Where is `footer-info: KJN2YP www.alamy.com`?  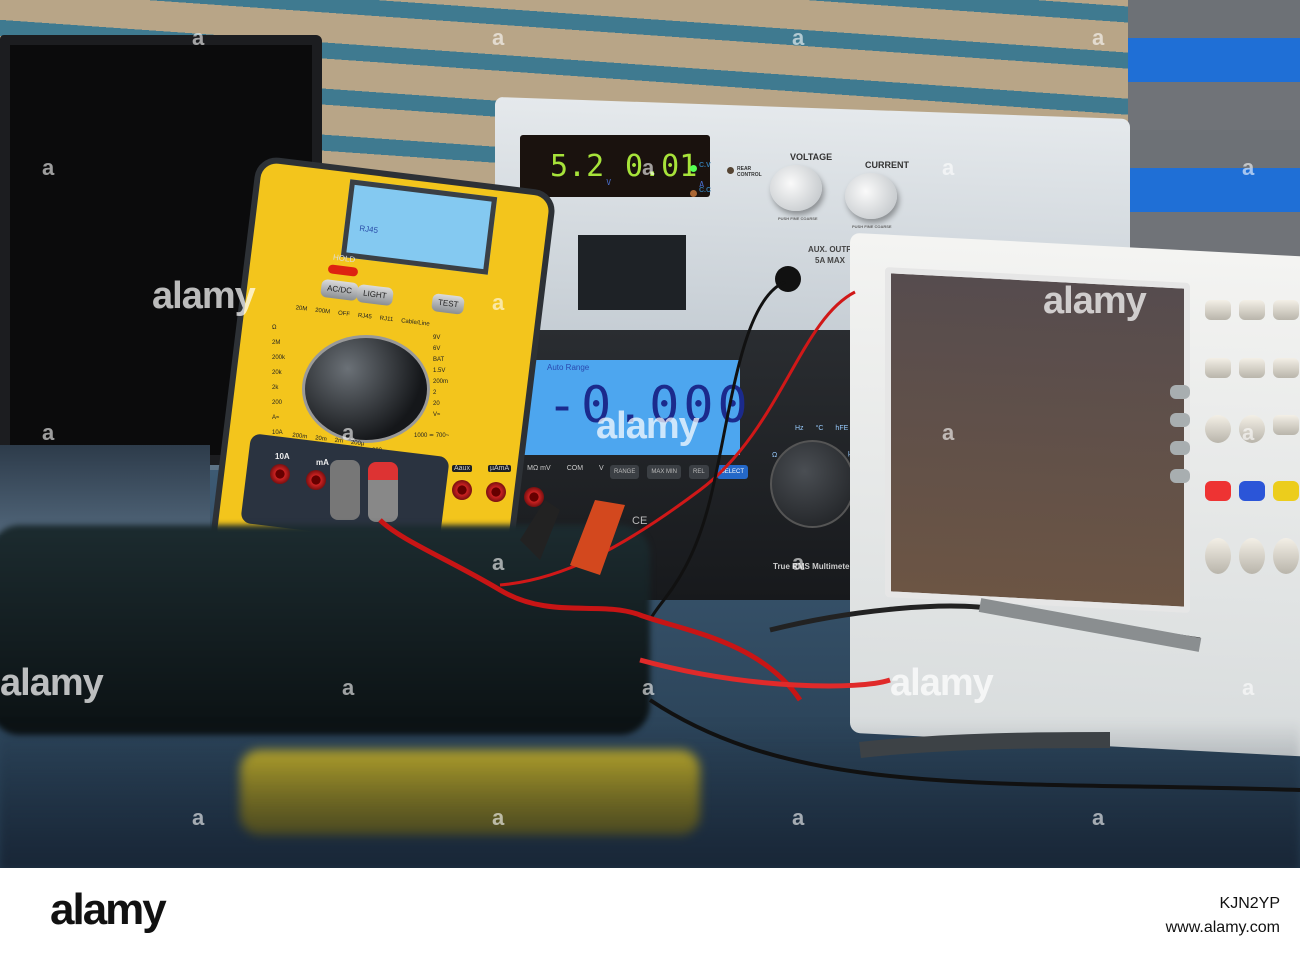
footer-info: KJN2YP www.alamy.com is located at coordinates (1223, 916).